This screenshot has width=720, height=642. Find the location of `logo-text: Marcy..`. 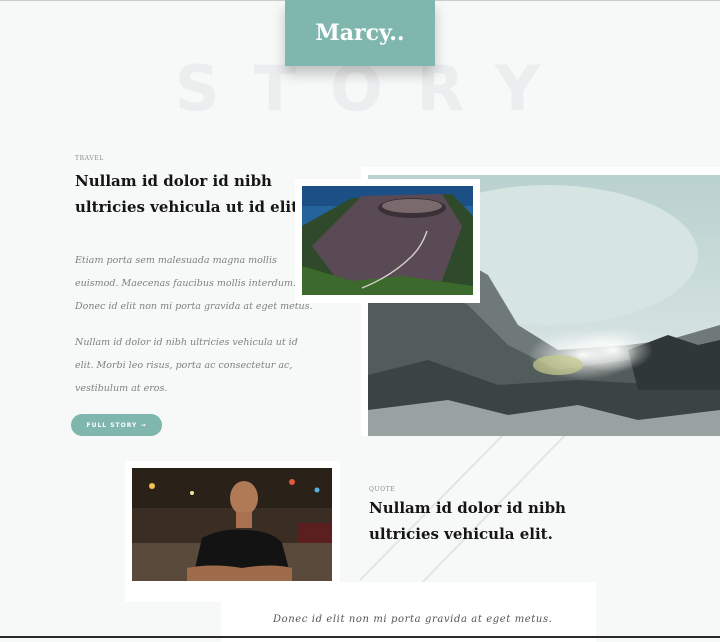

logo-text: Marcy.. is located at coordinates (360, 33).